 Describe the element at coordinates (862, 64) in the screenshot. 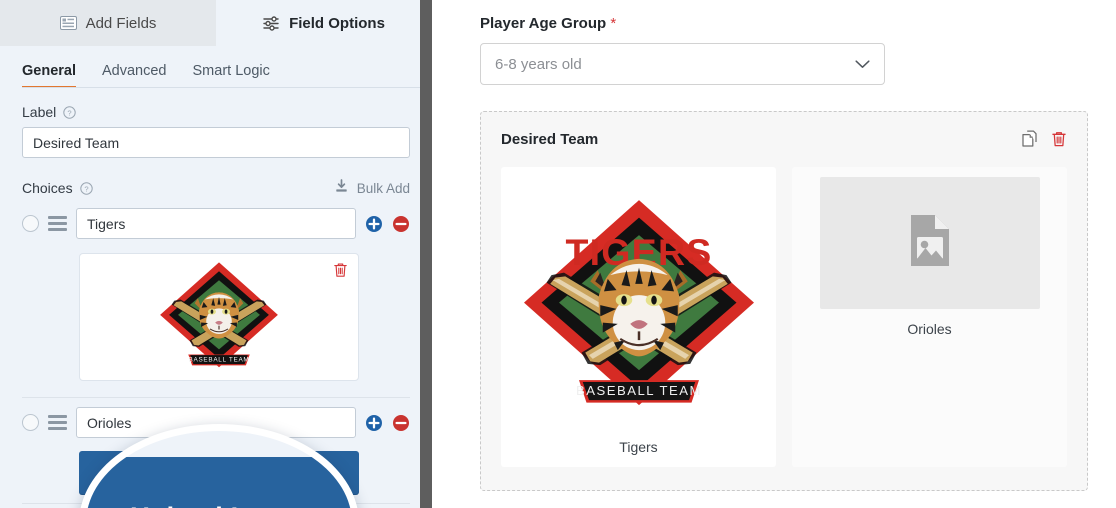

I see `chevron-down-icon` at that location.